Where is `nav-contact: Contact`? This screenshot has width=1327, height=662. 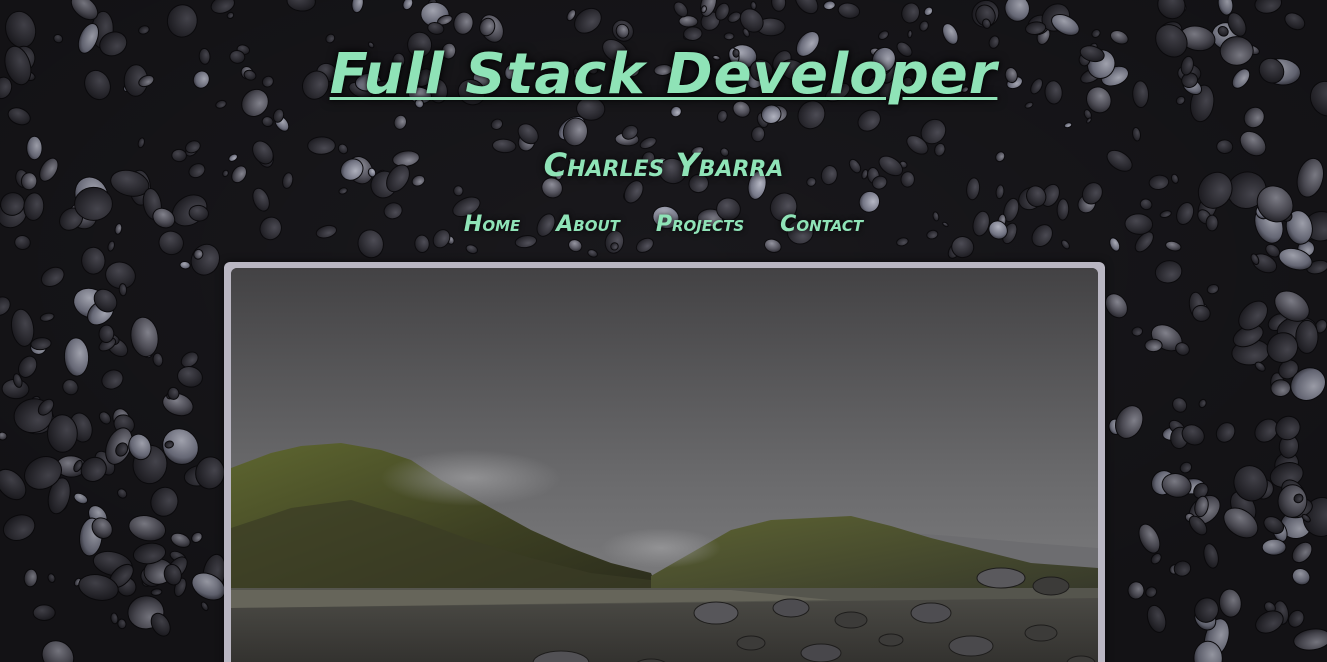
nav-contact: Contact is located at coordinates (821, 225).